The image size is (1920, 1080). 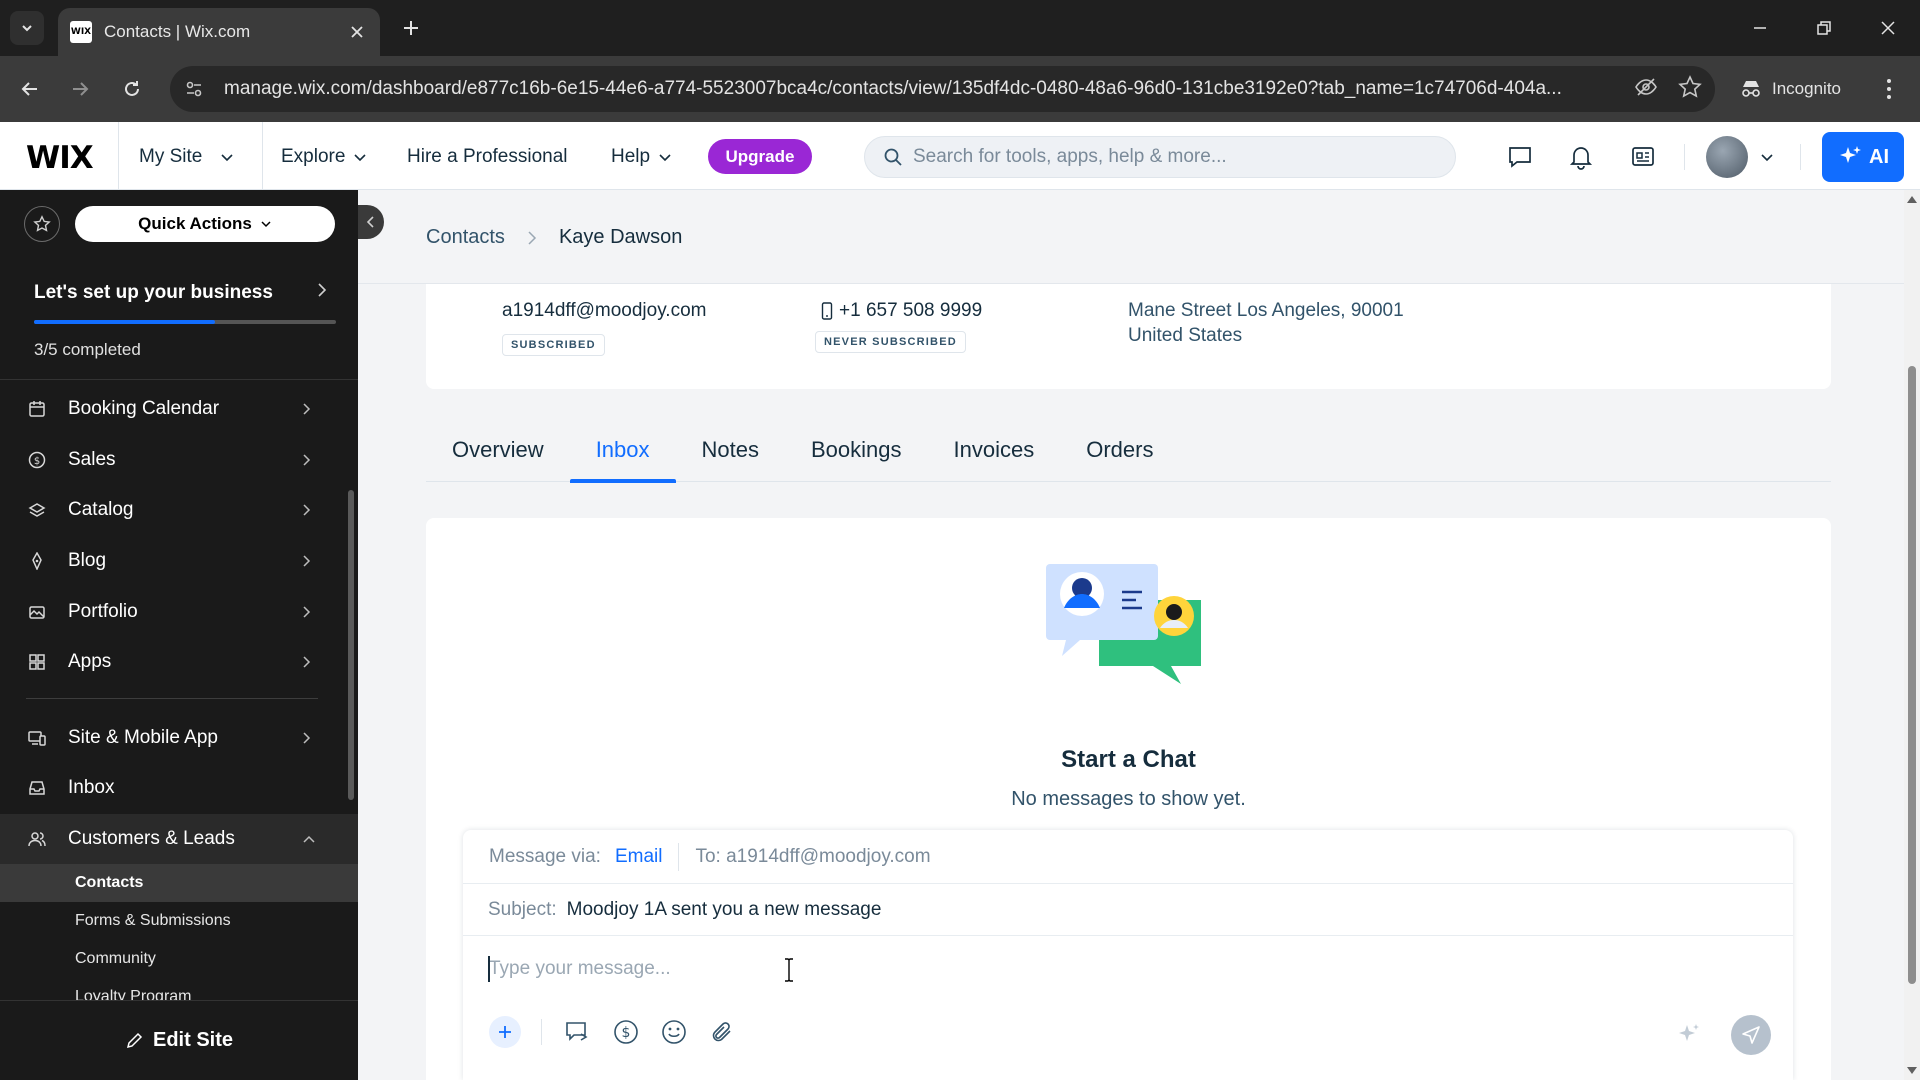 What do you see at coordinates (179, 662) in the screenshot?
I see `sidebar-item-apps: Apps` at bounding box center [179, 662].